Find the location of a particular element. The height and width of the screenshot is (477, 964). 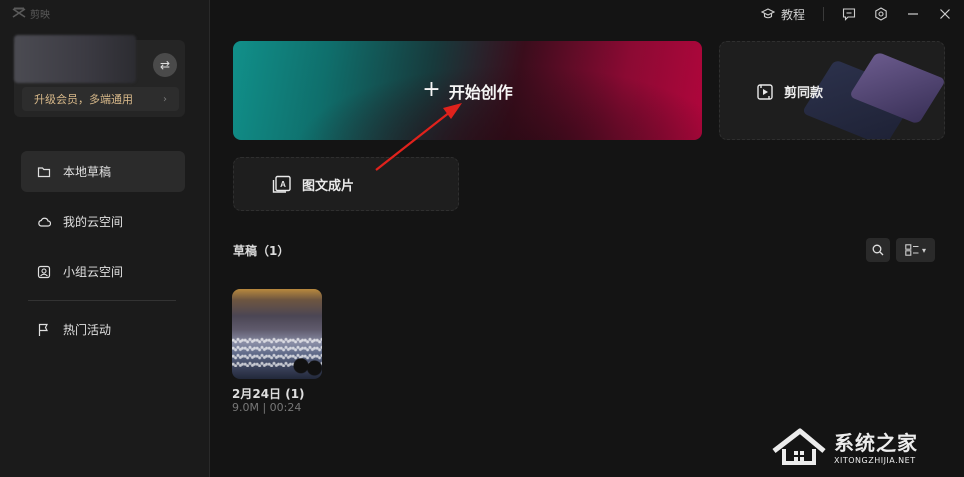

settings-button is located at coordinates (881, 14).